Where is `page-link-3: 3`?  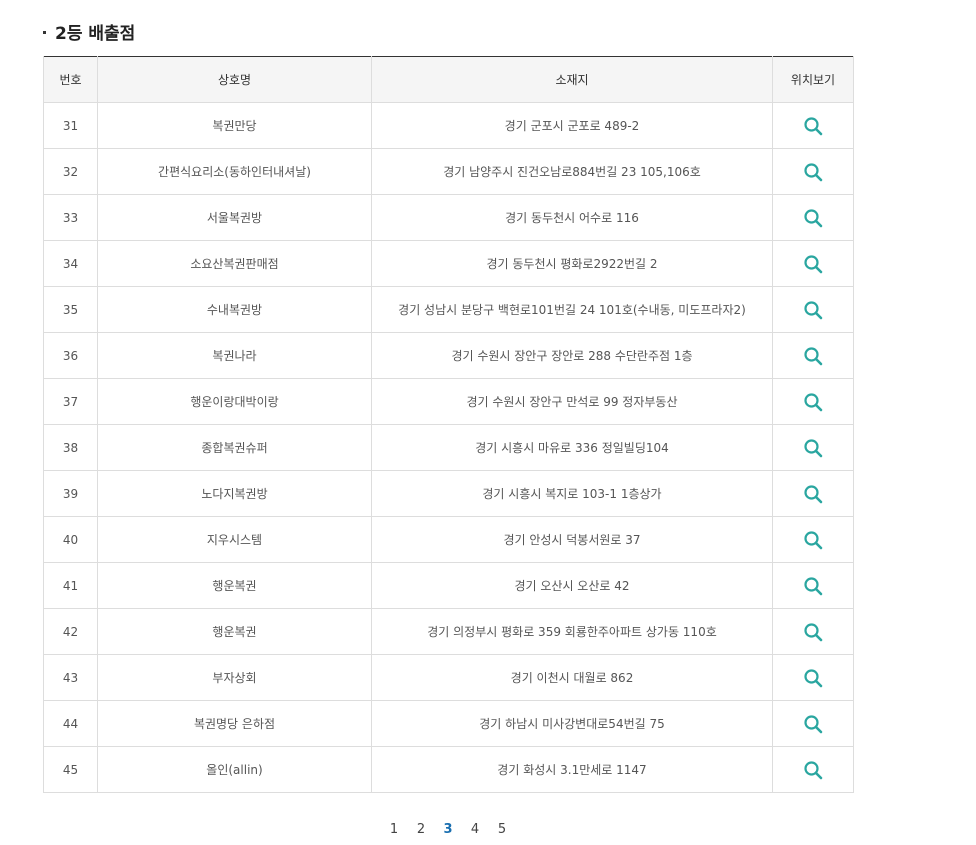 page-link-3: 3 is located at coordinates (448, 829).